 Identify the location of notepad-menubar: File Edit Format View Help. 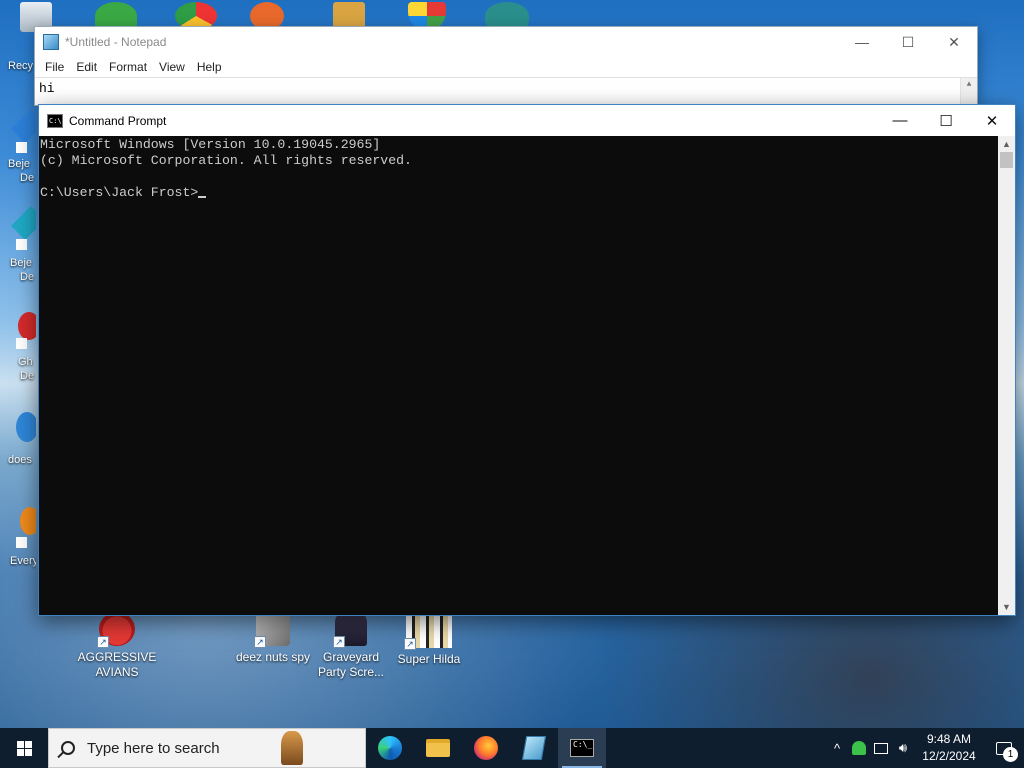
(506, 67).